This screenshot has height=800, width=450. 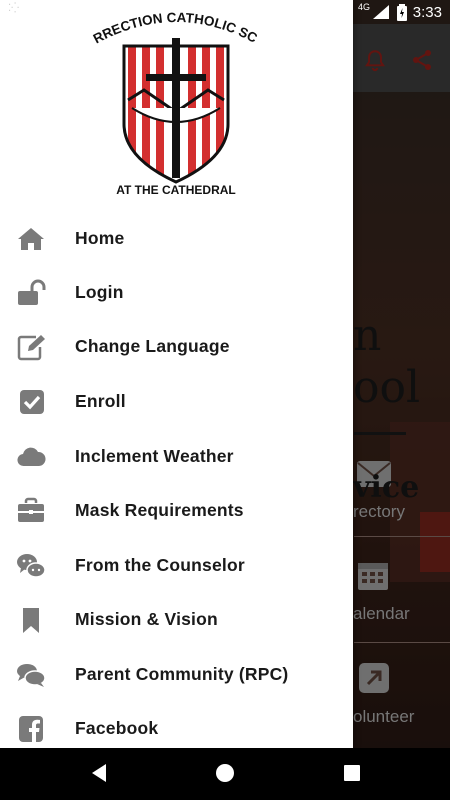 What do you see at coordinates (176, 239) in the screenshot?
I see `menu-item-home: Home` at bounding box center [176, 239].